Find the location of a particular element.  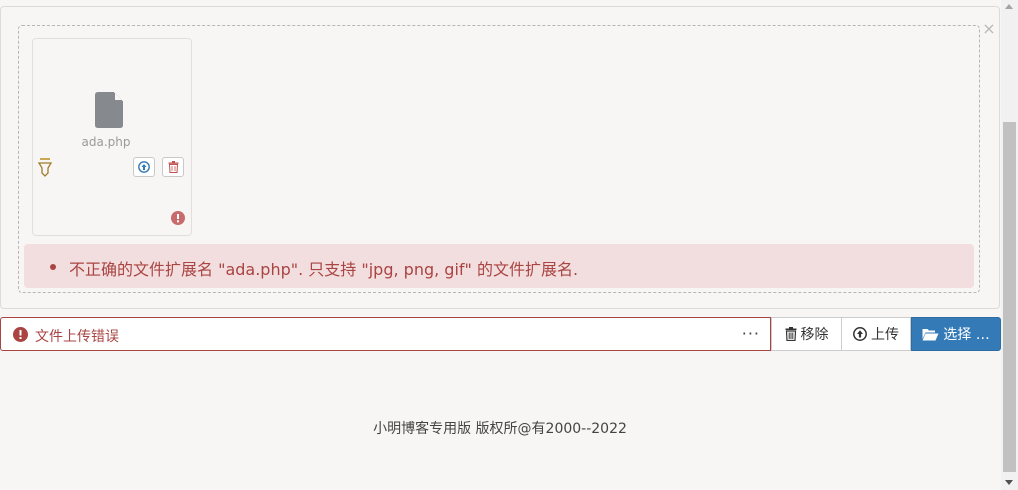

error-bullet is located at coordinates (53, 267).